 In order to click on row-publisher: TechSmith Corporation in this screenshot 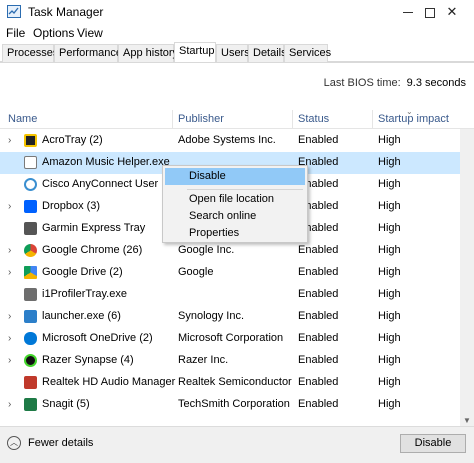, I will do `click(234, 404)`.